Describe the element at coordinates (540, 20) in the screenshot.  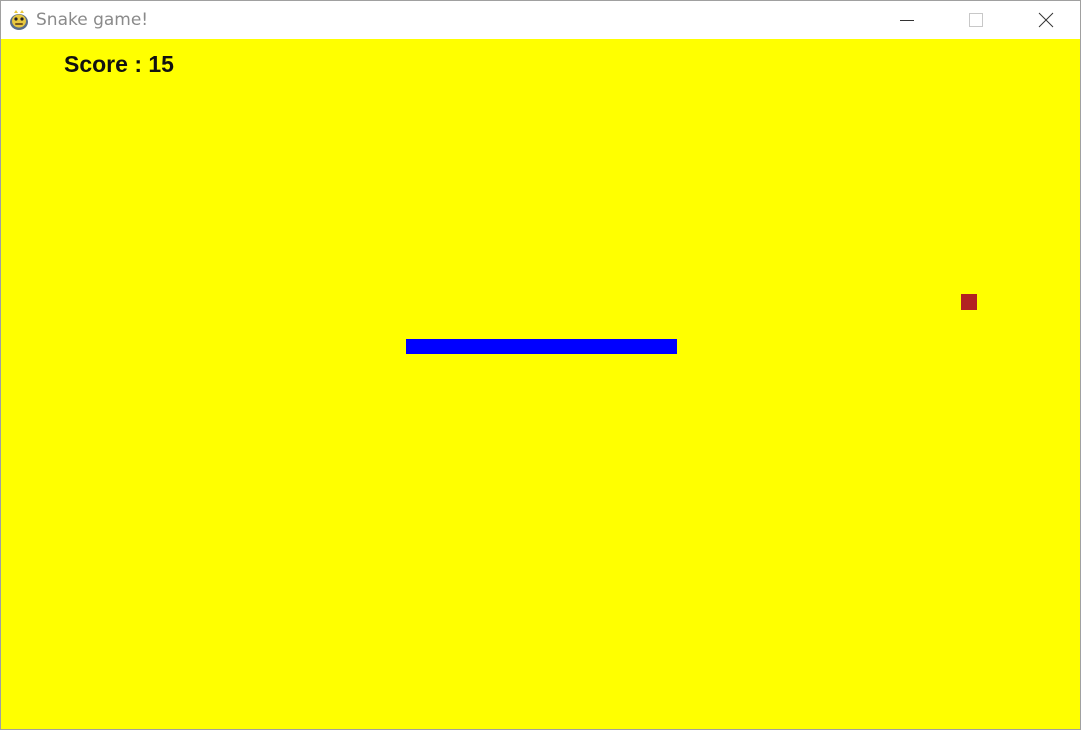
I see `title-bar: Snake game!` at that location.